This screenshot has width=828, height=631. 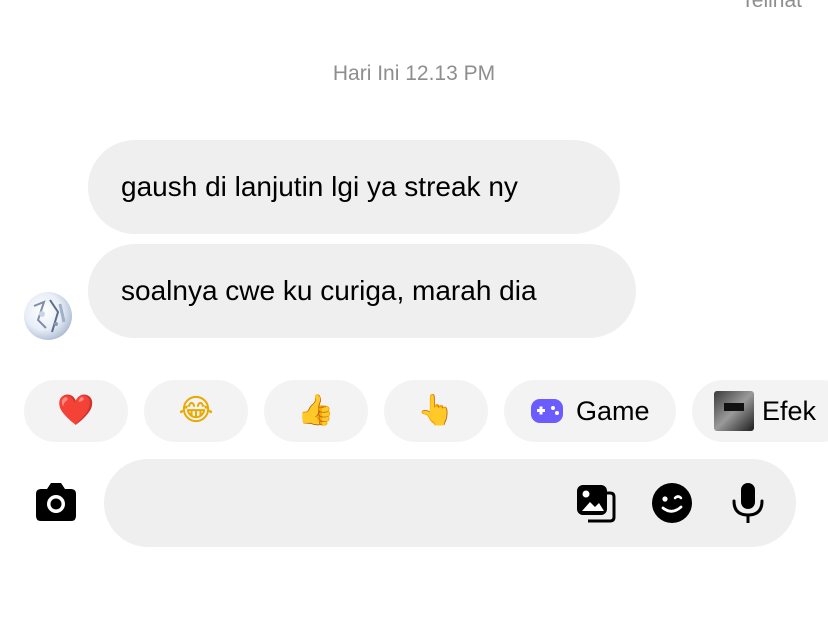 What do you see at coordinates (48, 316) in the screenshot?
I see `sender-avatar` at bounding box center [48, 316].